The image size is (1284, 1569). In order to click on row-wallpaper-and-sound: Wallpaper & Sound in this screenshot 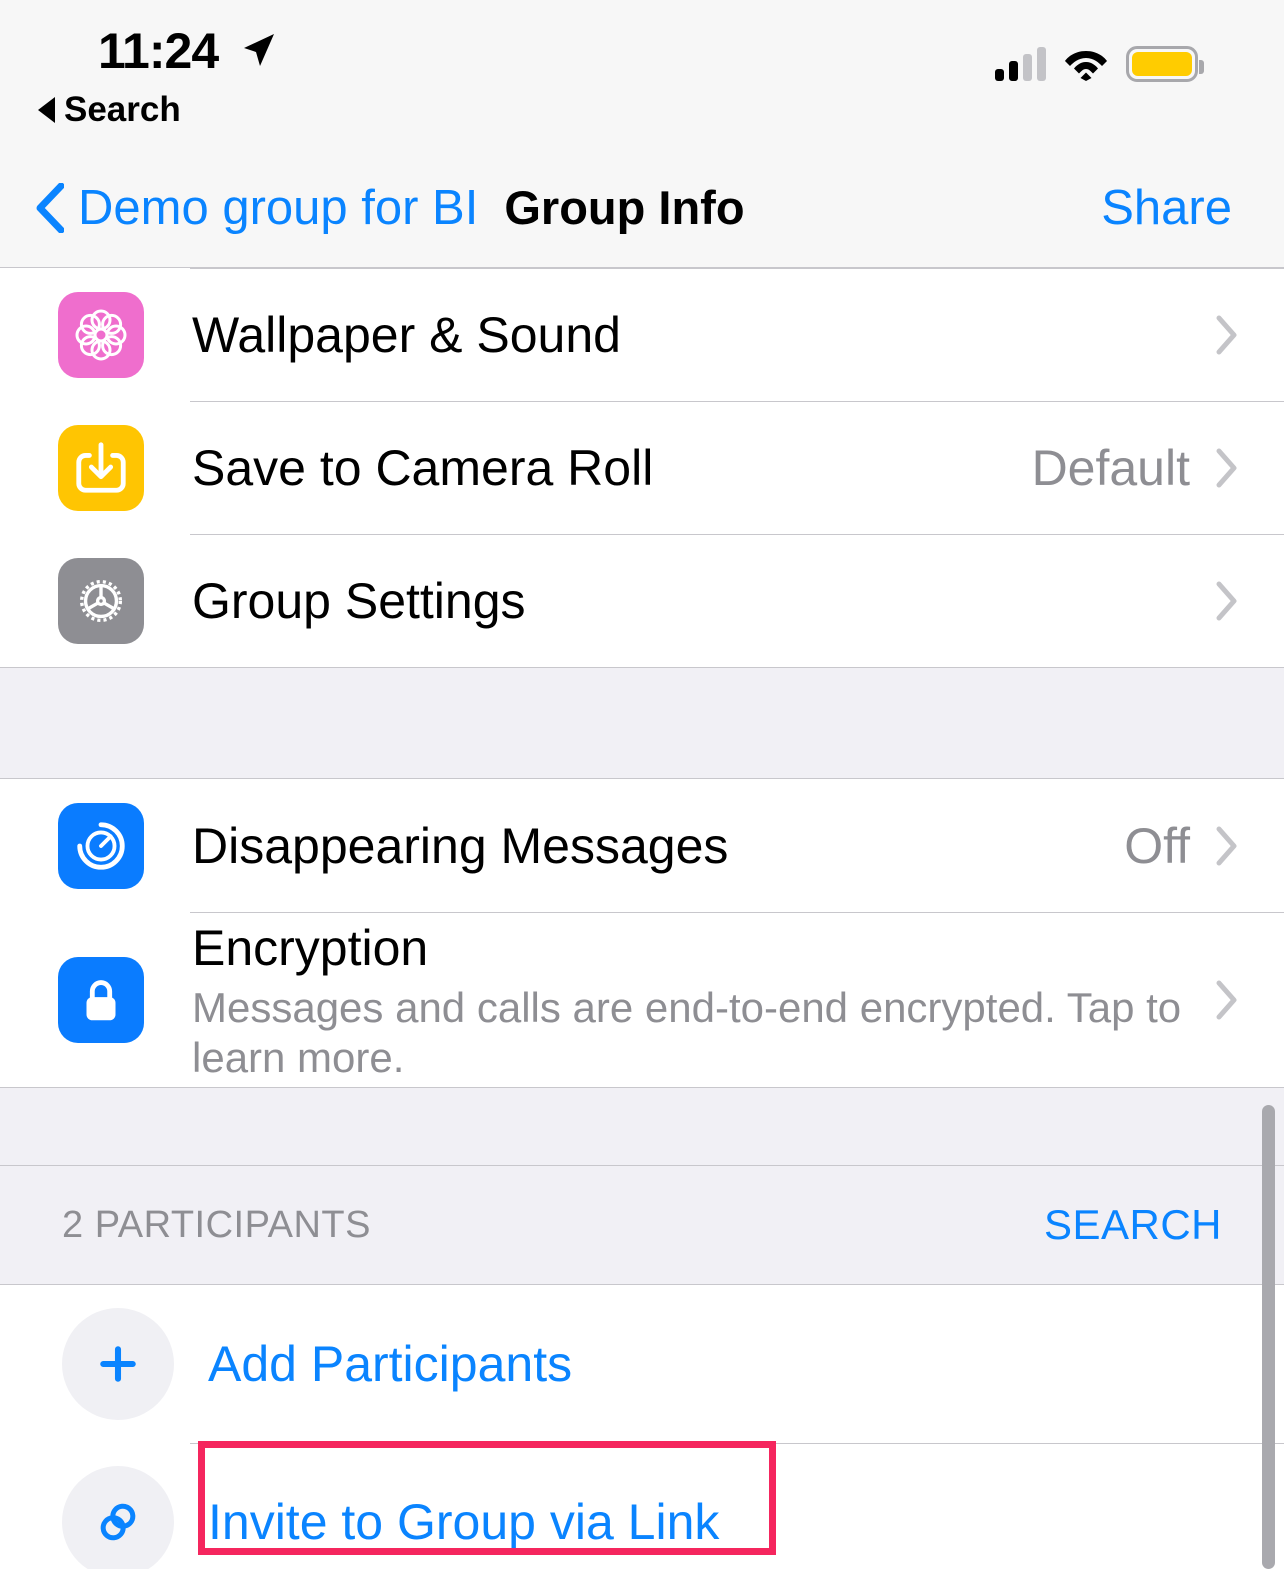, I will do `click(642, 334)`.